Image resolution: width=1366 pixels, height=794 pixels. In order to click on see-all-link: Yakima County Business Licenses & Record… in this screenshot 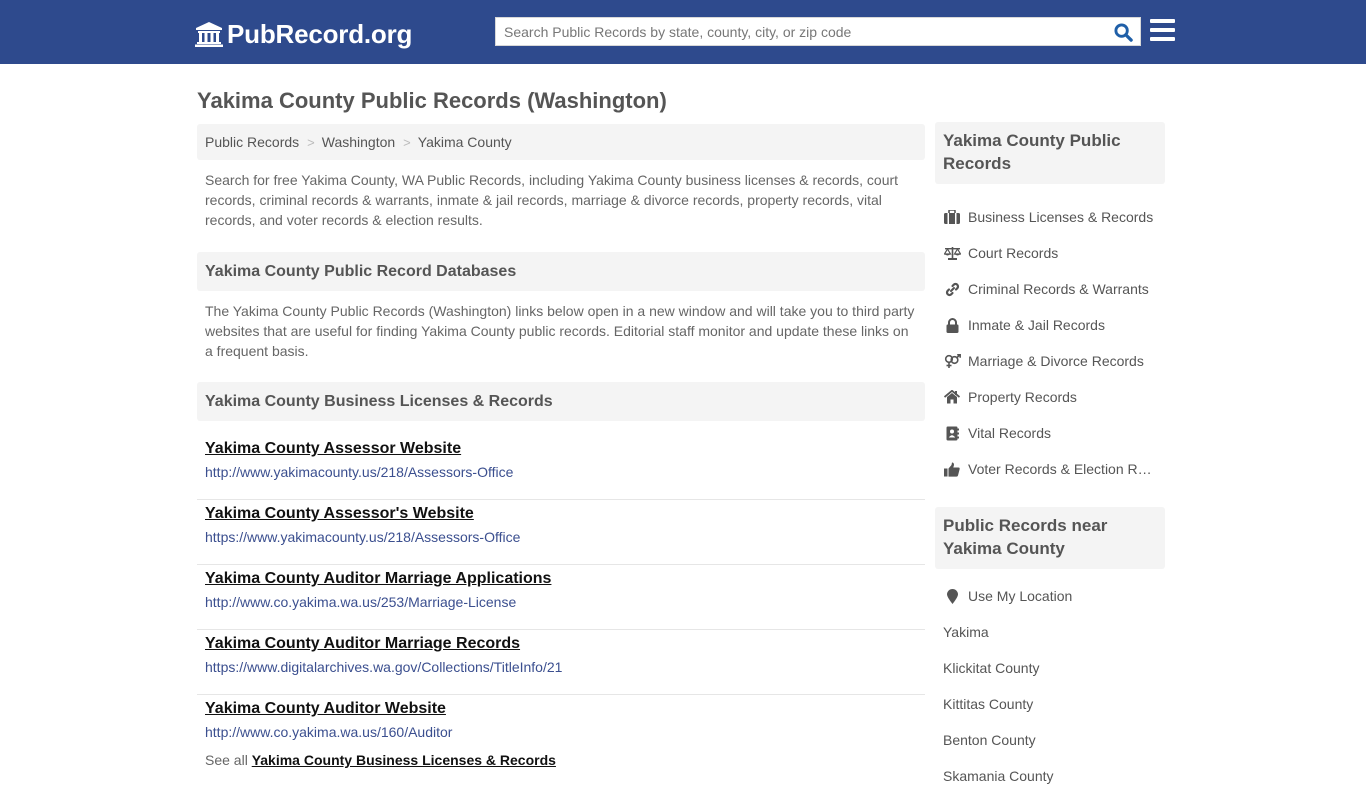, I will do `click(404, 760)`.